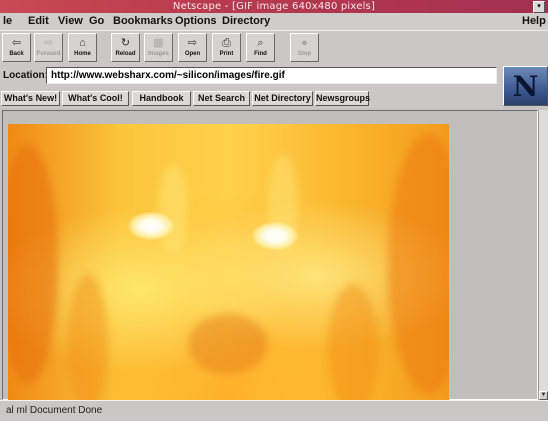 The image size is (548, 421). I want to click on menu-edit: Edit, so click(38, 21).